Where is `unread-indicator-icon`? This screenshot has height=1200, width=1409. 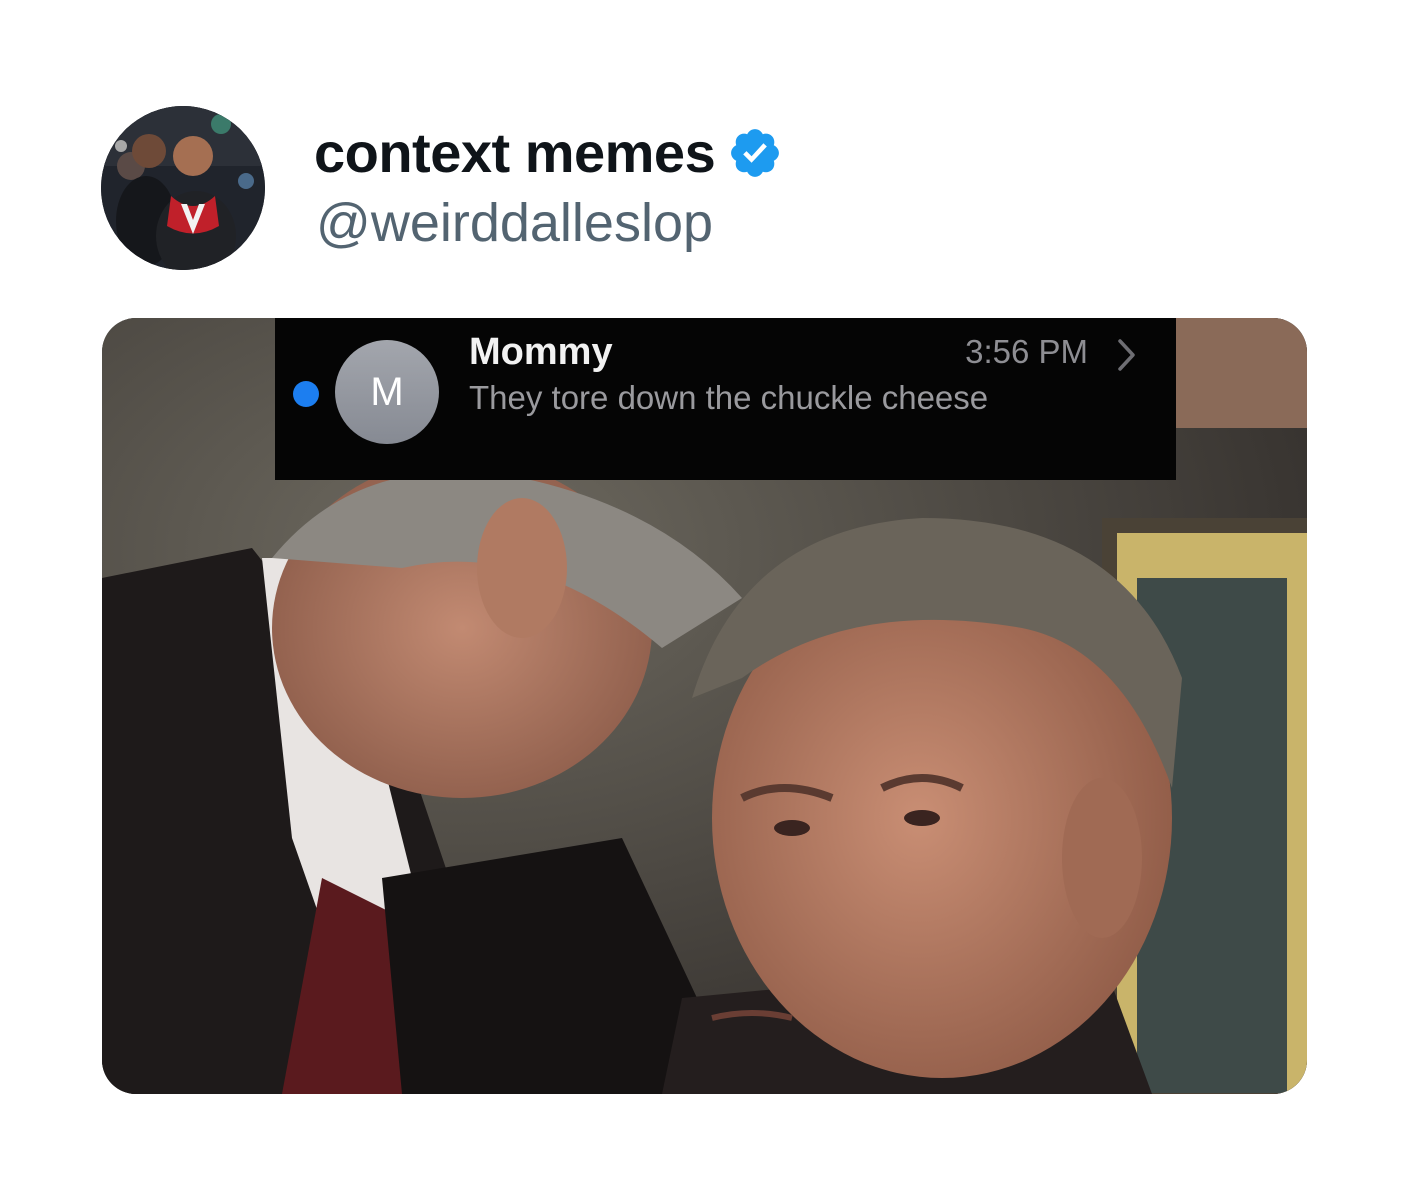
unread-indicator-icon is located at coordinates (306, 394).